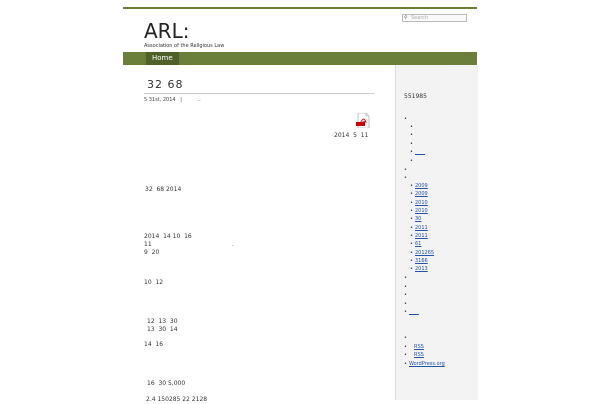  I want to click on archive-link: 201265, so click(428, 253).